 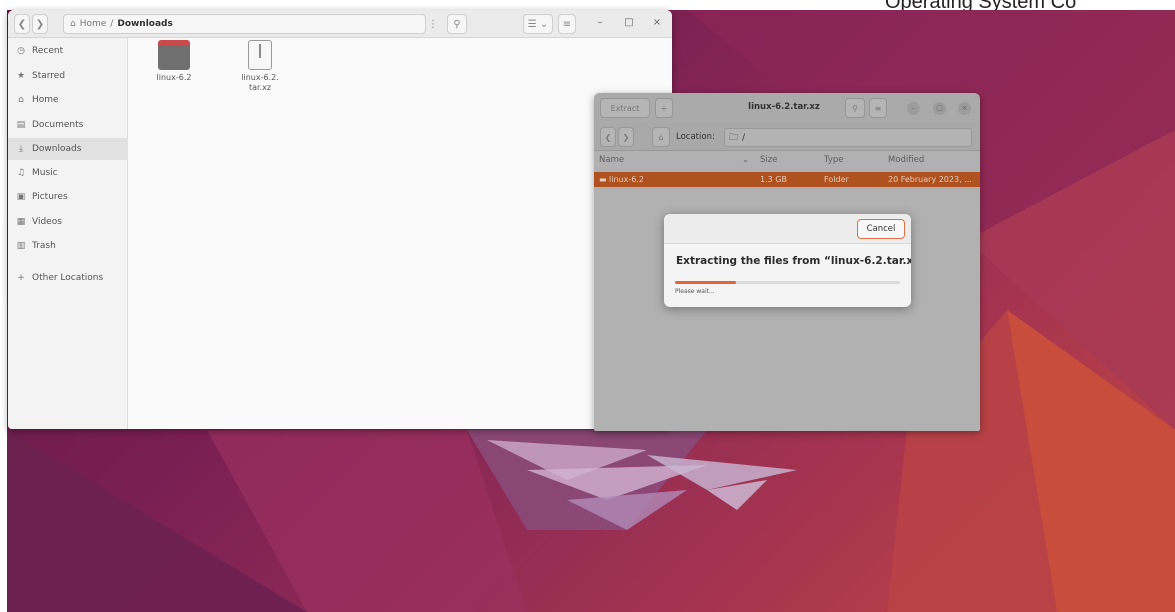 What do you see at coordinates (68, 222) in the screenshot?
I see `sidebar-item-videos: ▦ Videos` at bounding box center [68, 222].